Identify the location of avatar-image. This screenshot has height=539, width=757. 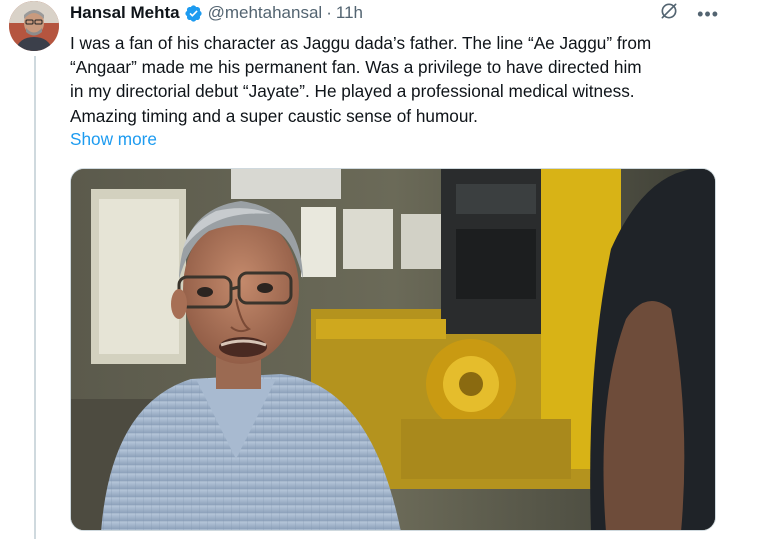
(34, 26).